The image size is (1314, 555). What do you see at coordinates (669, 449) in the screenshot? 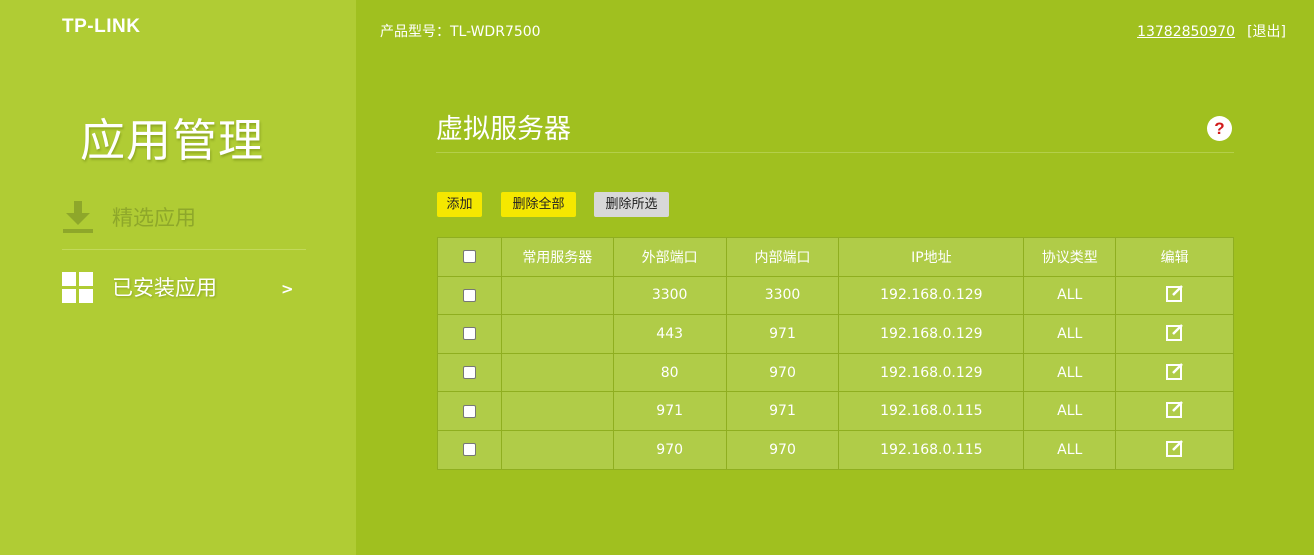
I see `external-port-cell: 970` at bounding box center [669, 449].